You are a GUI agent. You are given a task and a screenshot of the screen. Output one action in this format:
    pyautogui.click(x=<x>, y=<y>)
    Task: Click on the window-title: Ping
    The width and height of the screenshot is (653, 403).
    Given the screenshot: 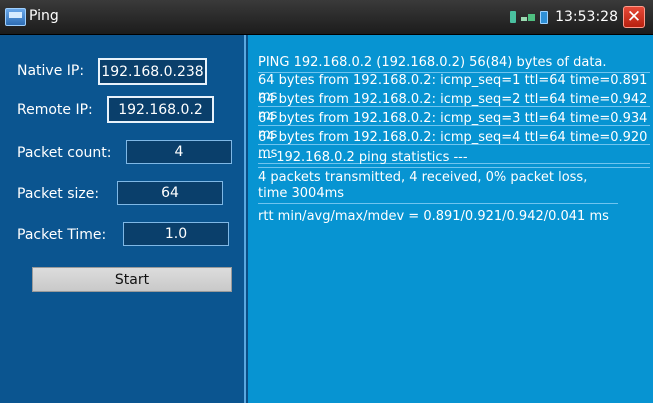 What is the action you would take?
    pyautogui.click(x=44, y=16)
    